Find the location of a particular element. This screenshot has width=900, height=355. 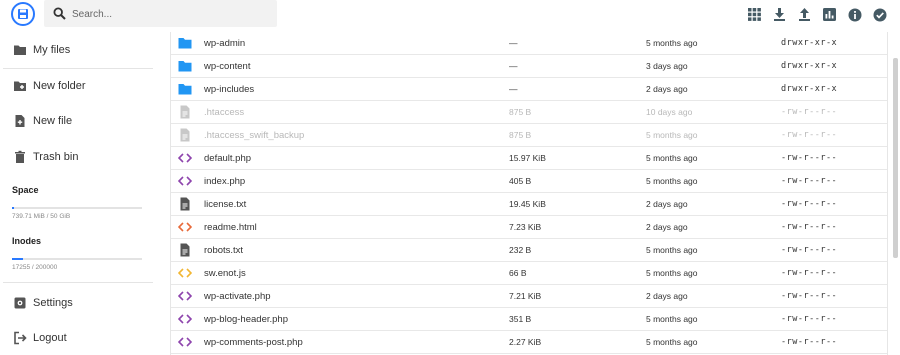

select-icon is located at coordinates (879, 14).